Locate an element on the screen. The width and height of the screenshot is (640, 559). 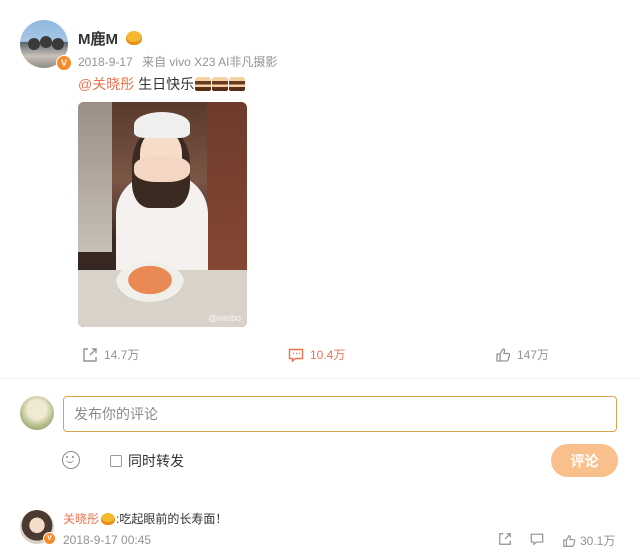
like-button: 147万 is located at coordinates (522, 354).